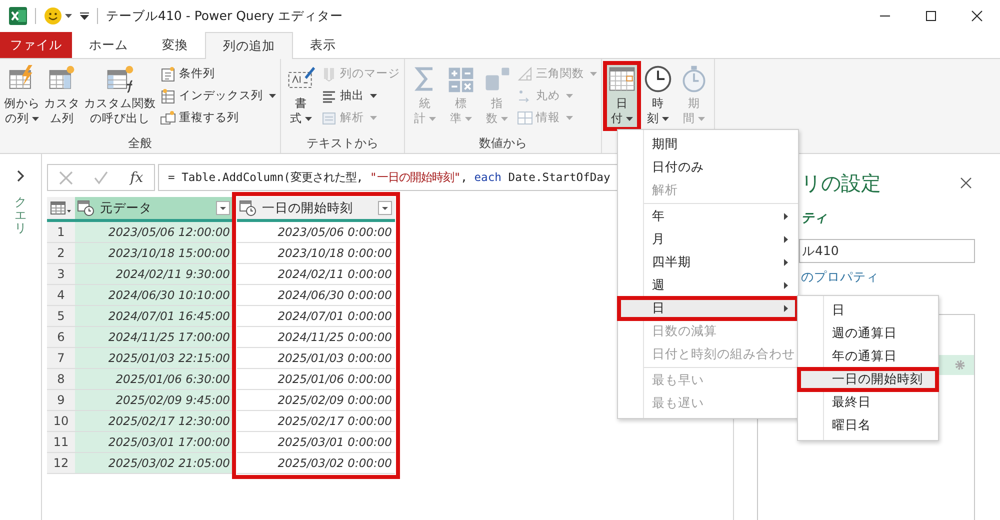 This screenshot has width=1000, height=520. What do you see at coordinates (168, 74) in the screenshot?
I see `conditional-column-icon` at bounding box center [168, 74].